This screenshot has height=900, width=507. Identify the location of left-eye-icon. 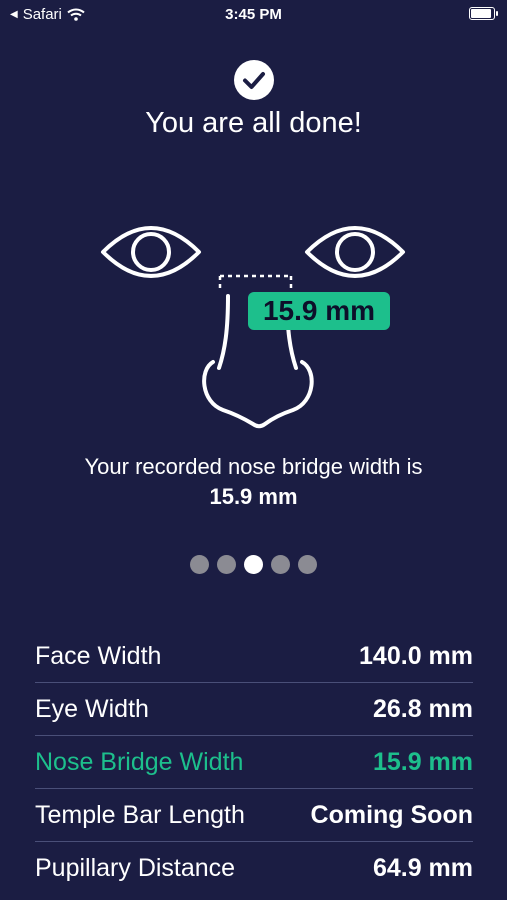
(151, 252).